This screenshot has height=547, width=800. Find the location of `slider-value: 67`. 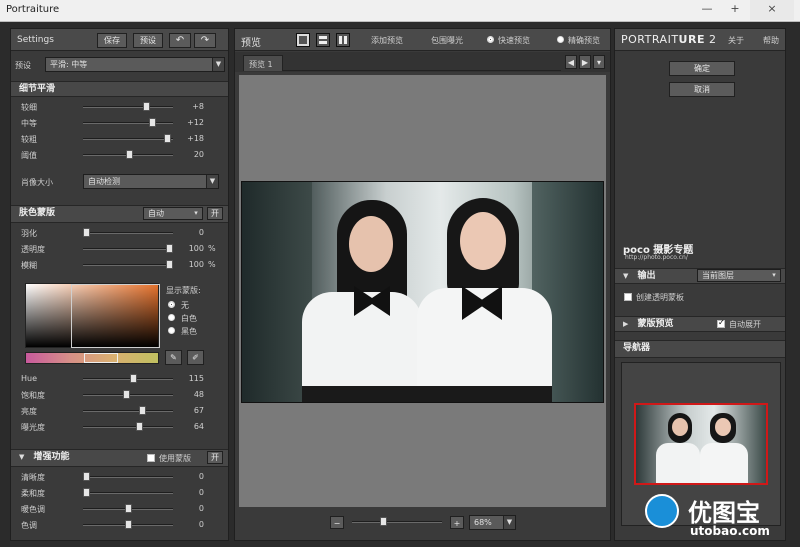

slider-value: 67 is located at coordinates (198, 410).